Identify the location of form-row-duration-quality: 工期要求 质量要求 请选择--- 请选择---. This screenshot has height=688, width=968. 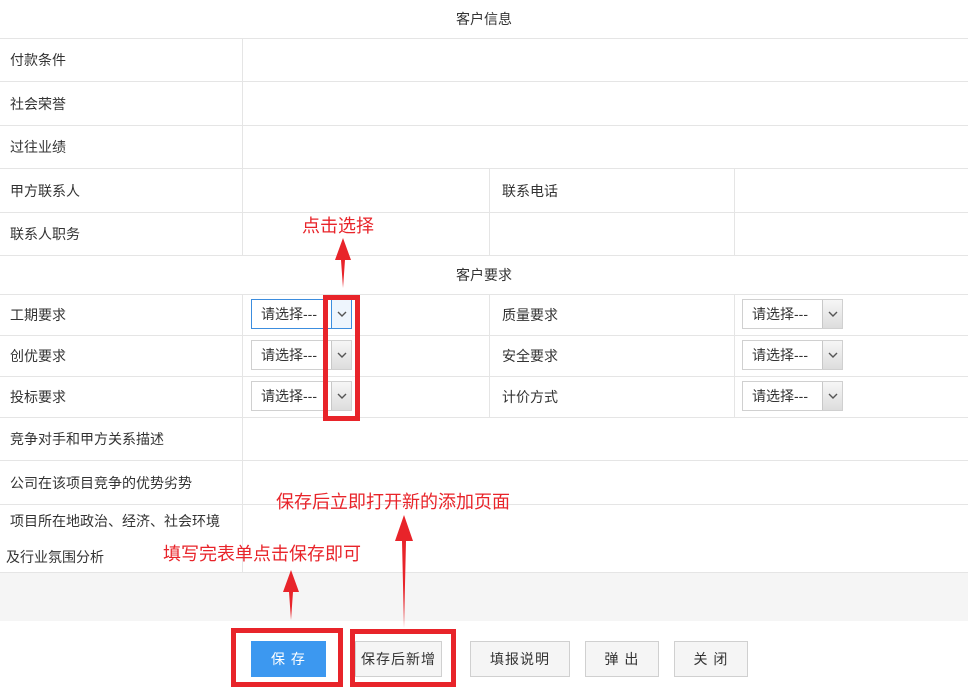
(484, 315).